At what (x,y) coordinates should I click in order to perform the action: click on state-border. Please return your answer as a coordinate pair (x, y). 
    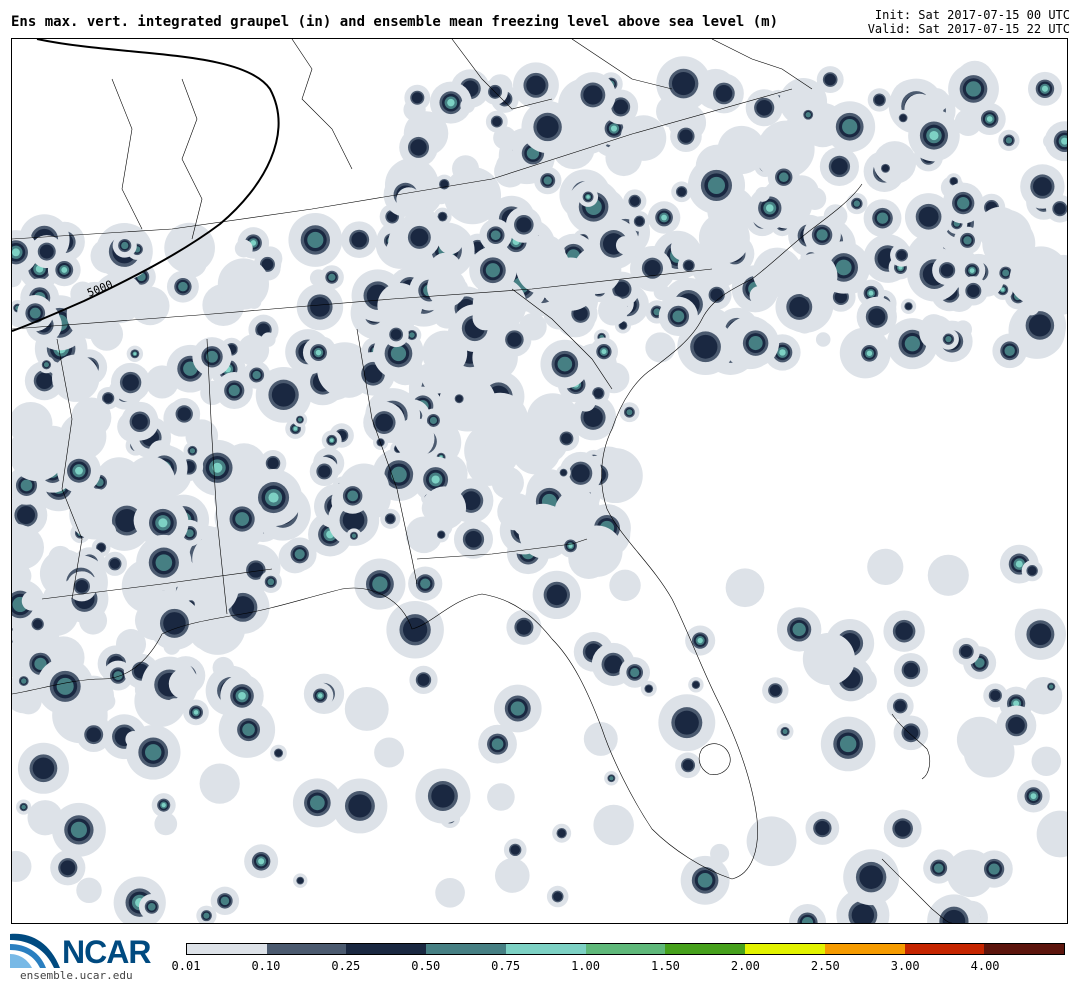
    Looking at the image, I should click on (192, 159).